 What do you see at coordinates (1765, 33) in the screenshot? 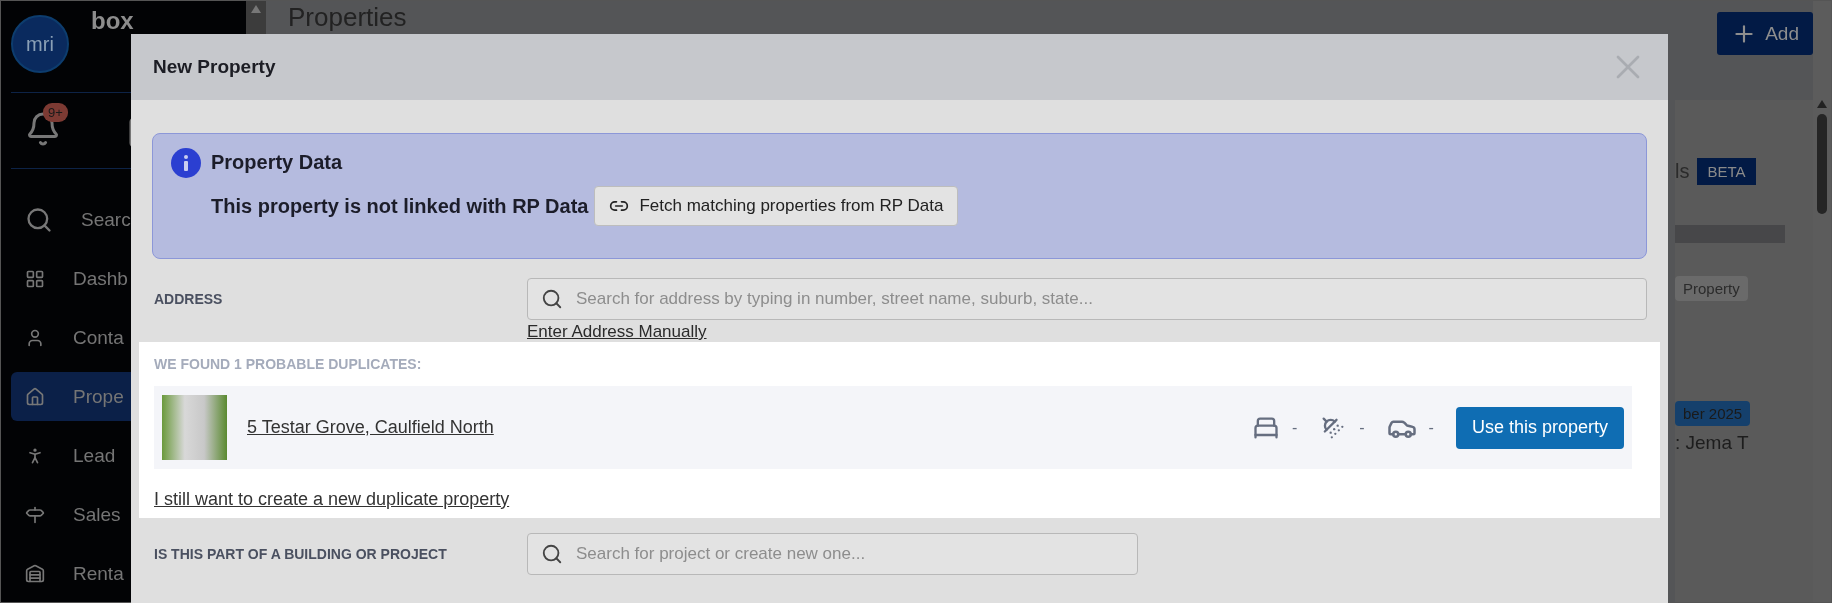
I see `add-button: Add` at bounding box center [1765, 33].